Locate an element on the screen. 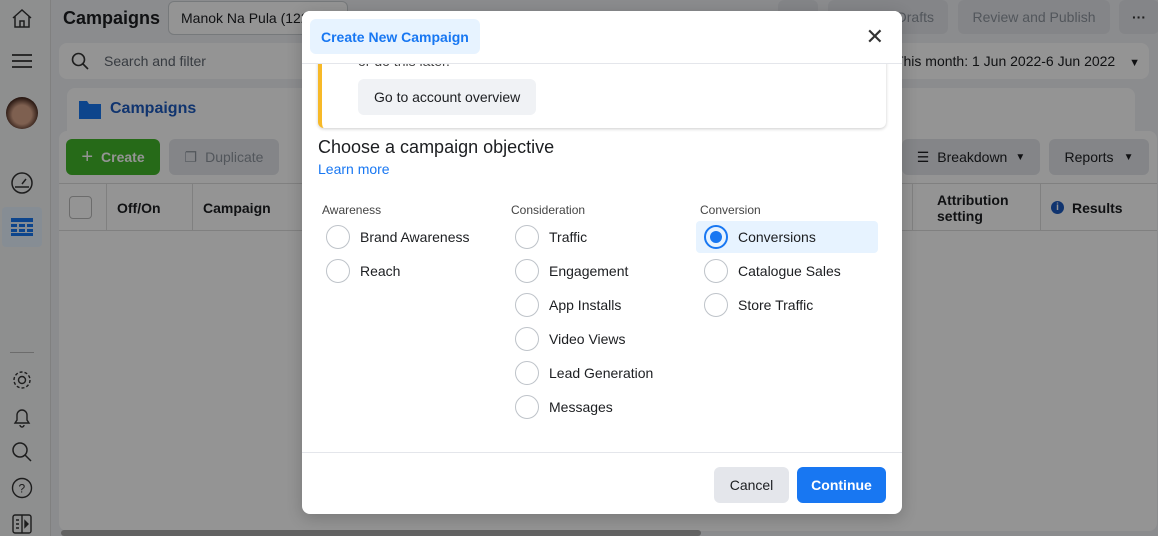 Image resolution: width=1158 pixels, height=536 pixels. option-label: Reach is located at coordinates (380, 271).